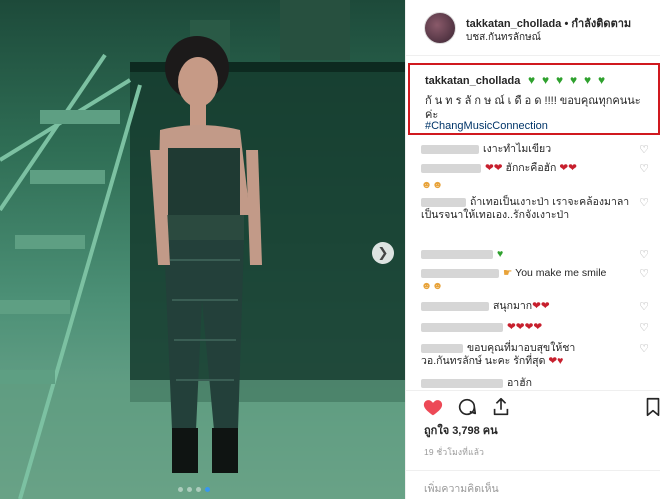 This screenshot has width=660, height=499. What do you see at coordinates (467, 407) in the screenshot?
I see `comment-bubble-icon` at bounding box center [467, 407].